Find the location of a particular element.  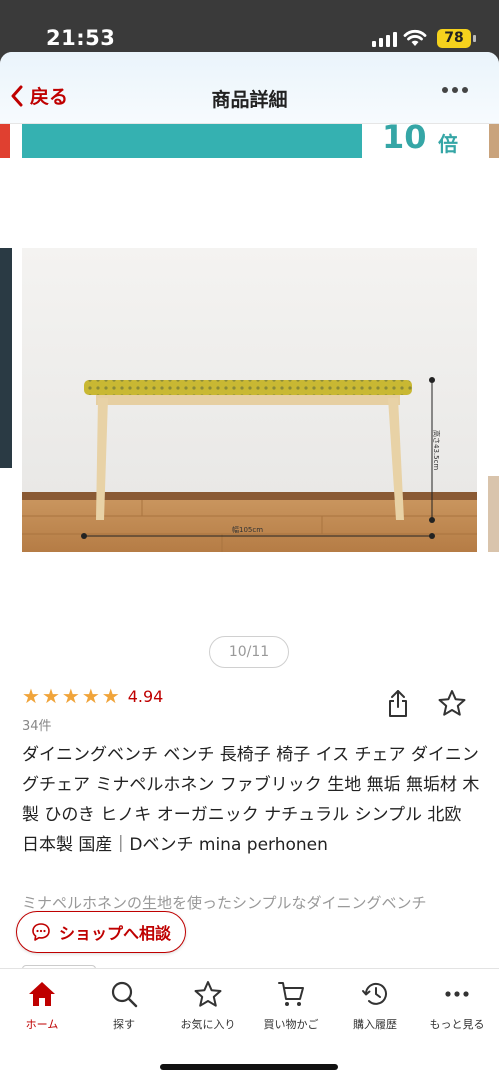

width-dimension-label: 幅105cm is located at coordinates (247, 529).